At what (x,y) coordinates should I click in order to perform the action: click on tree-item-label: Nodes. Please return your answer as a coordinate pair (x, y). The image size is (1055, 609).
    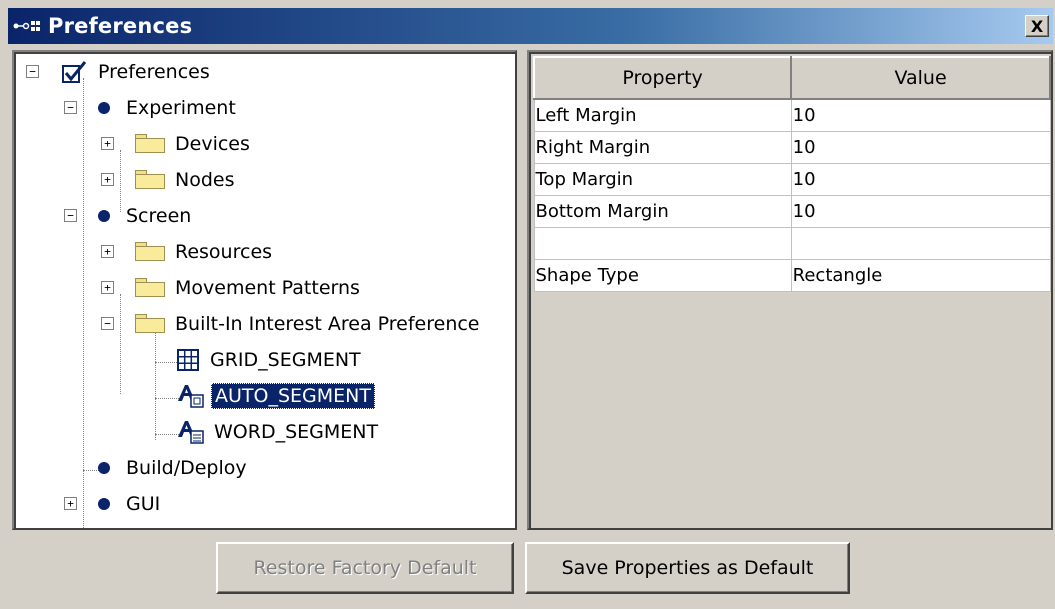
    Looking at the image, I should click on (205, 180).